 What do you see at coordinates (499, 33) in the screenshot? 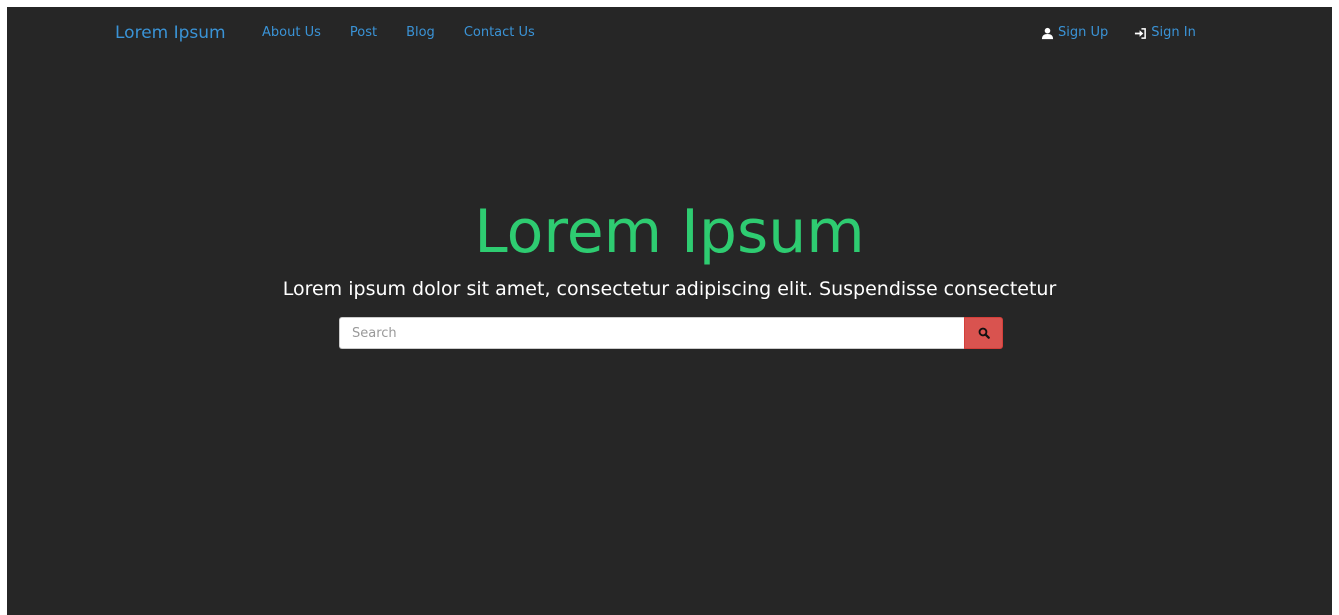
I see `nav-link-contact-us: Contact Us` at bounding box center [499, 33].